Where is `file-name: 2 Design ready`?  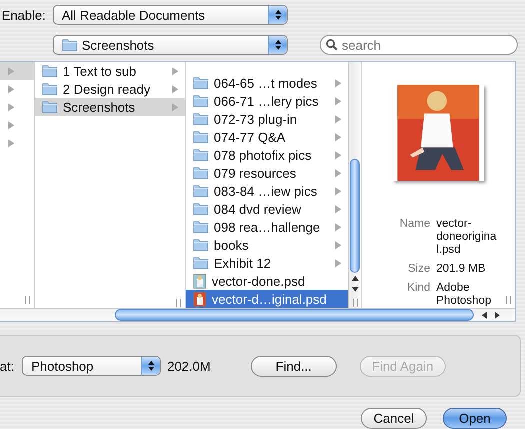
file-name: 2 Design ready is located at coordinates (107, 89).